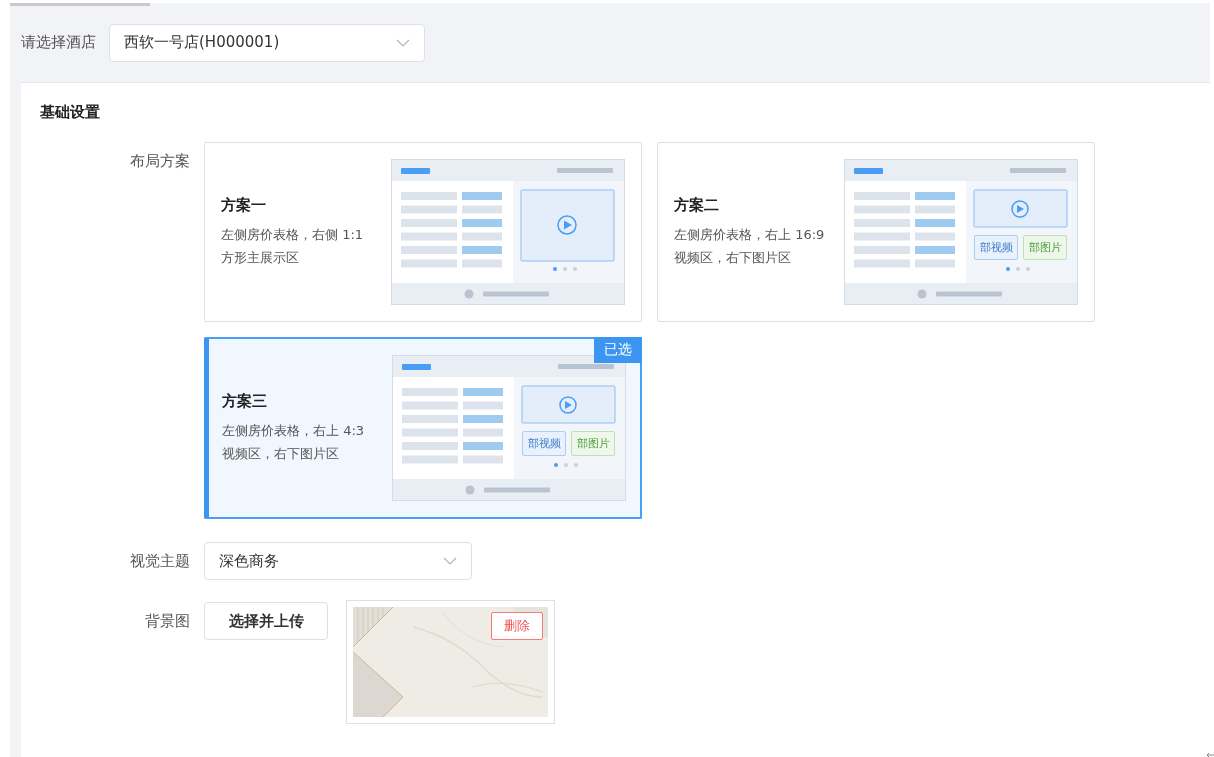 This screenshot has height=757, width=1214. What do you see at coordinates (70, 112) in the screenshot?
I see `section-title: 基础设置` at bounding box center [70, 112].